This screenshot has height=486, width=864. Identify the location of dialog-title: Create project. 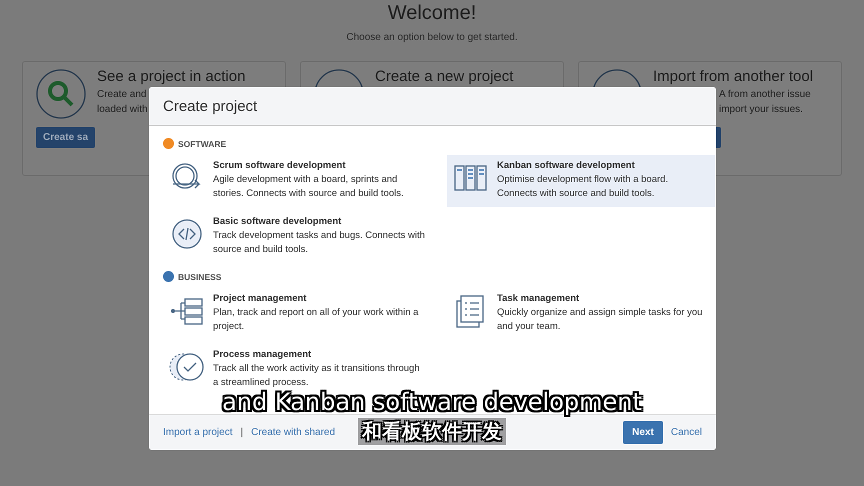
(210, 106).